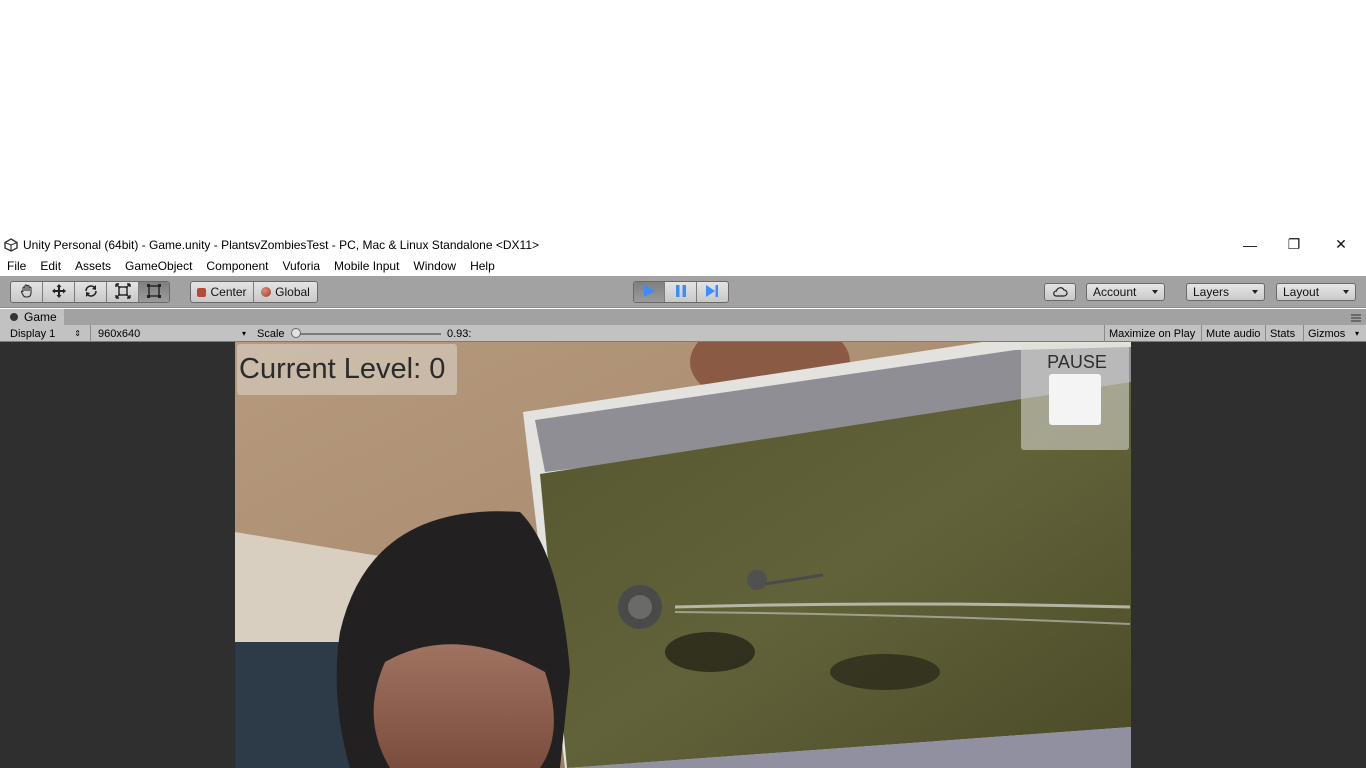  Describe the element at coordinates (1075, 399) in the screenshot. I see `pause-game-button` at that location.